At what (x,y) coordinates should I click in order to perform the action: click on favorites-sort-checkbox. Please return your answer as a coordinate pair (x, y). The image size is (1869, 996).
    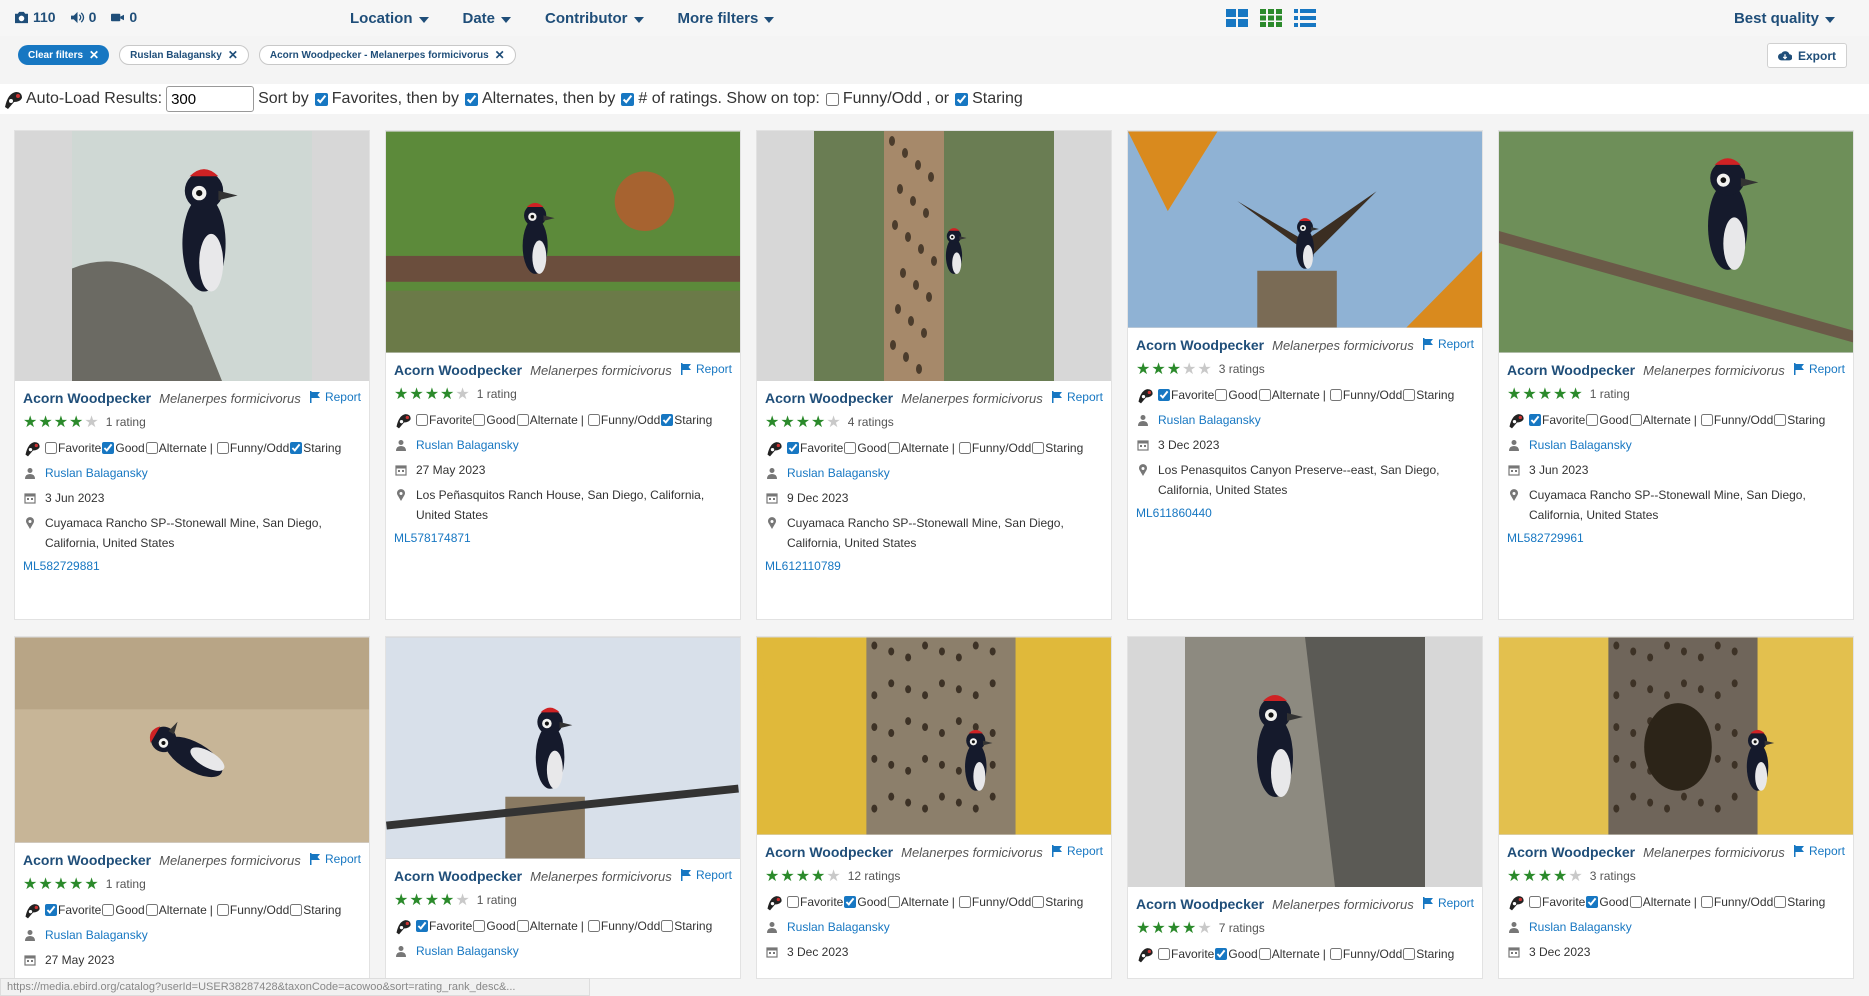
    Looking at the image, I should click on (321, 99).